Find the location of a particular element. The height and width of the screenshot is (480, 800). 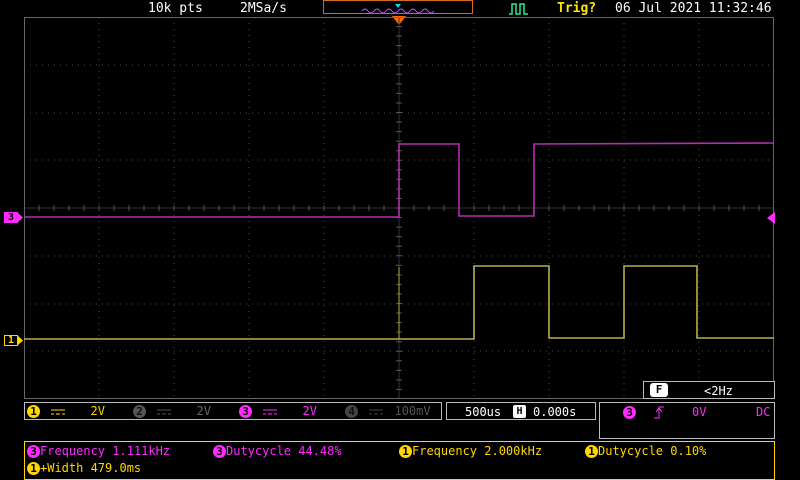

date-time: 06 Jul 2021 11:32:46 is located at coordinates (693, 8).